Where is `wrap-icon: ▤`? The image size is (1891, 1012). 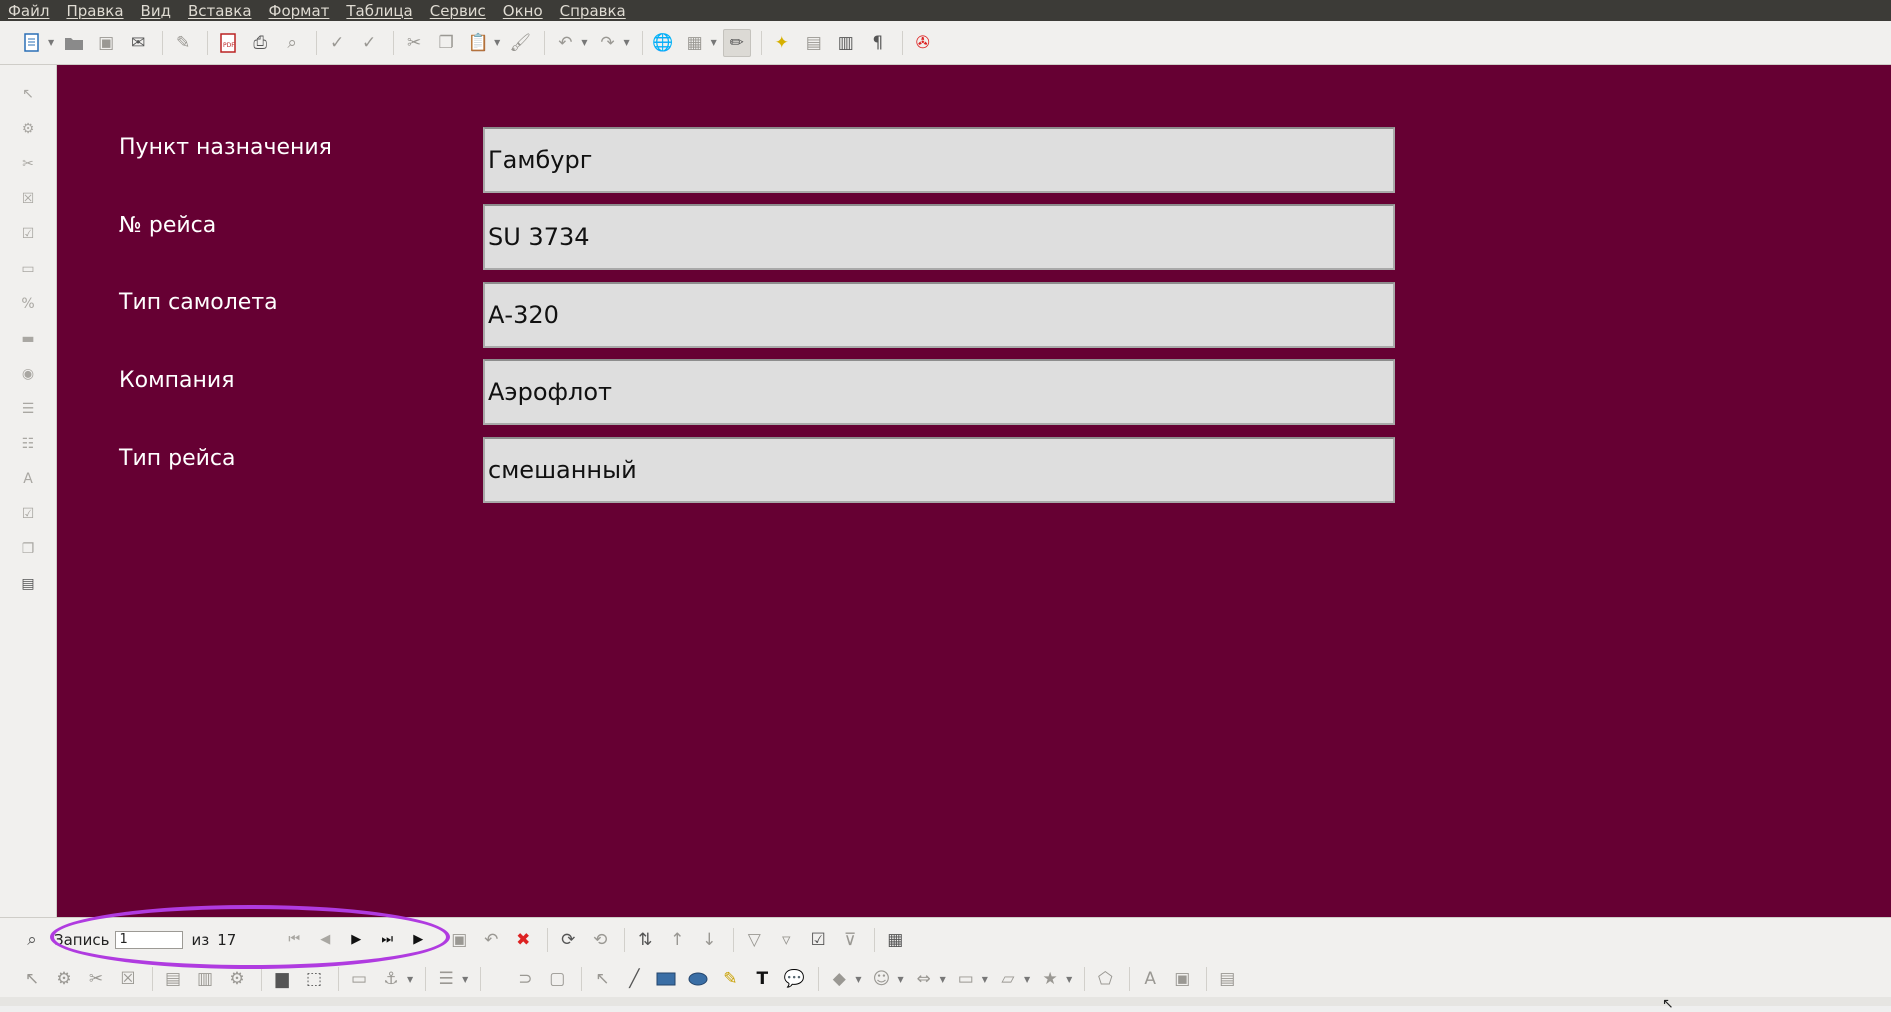
wrap-icon: ▤ is located at coordinates (173, 979).